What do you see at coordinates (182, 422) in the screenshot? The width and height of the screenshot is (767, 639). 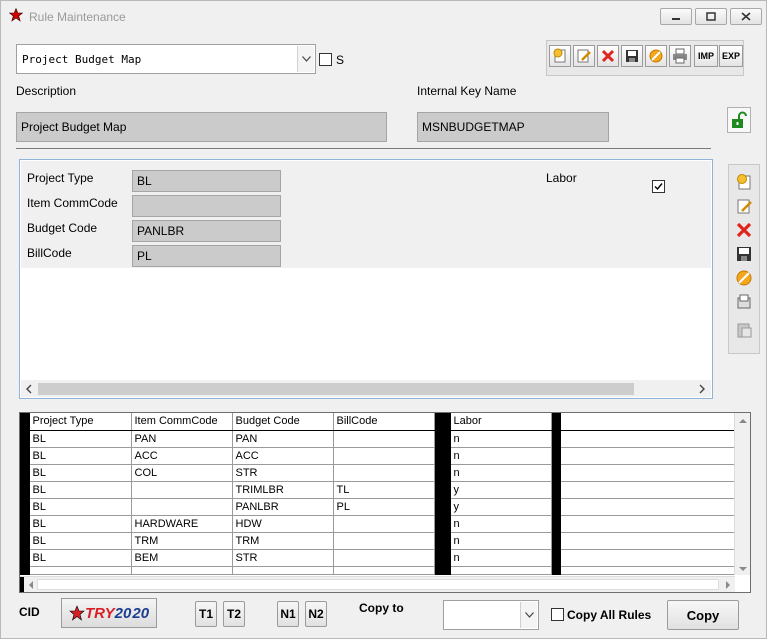 I see `column-header: Item CommCode` at bounding box center [182, 422].